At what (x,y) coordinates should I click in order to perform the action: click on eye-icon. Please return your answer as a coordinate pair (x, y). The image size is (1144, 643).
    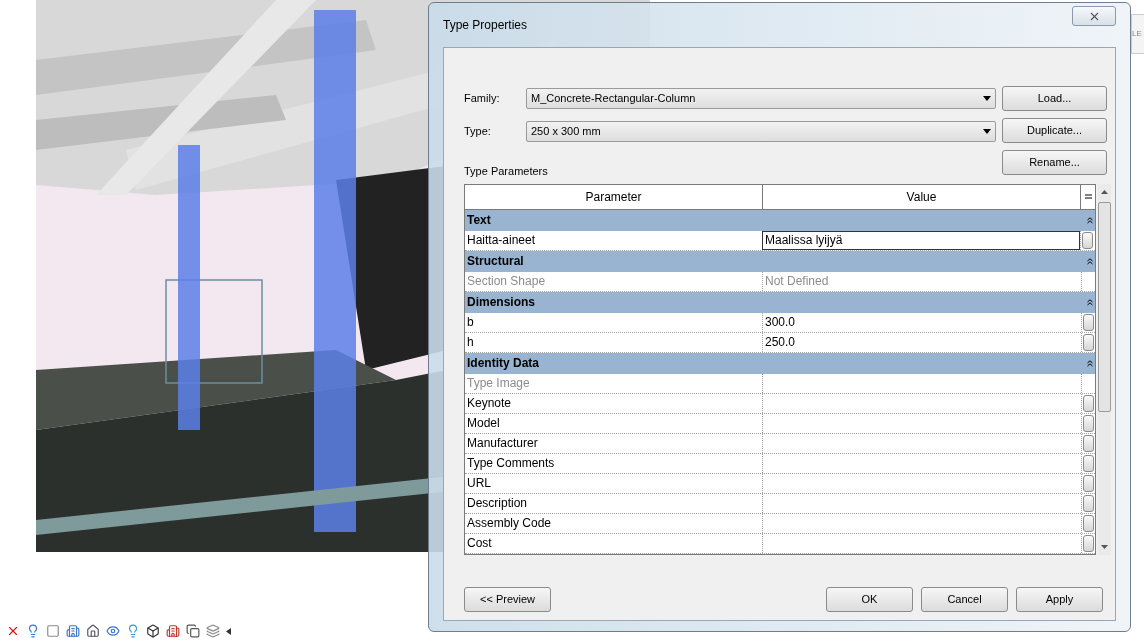
    Looking at the image, I should click on (113, 631).